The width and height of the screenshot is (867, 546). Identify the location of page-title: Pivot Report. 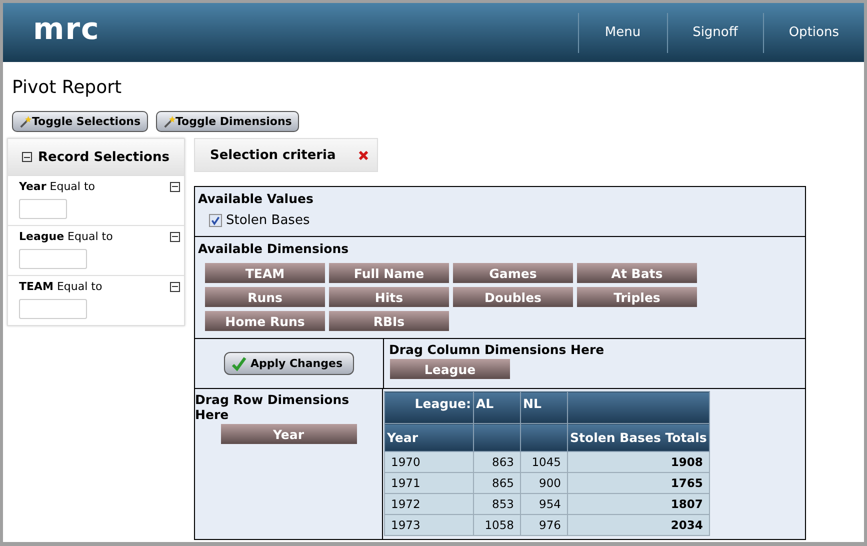
(67, 87).